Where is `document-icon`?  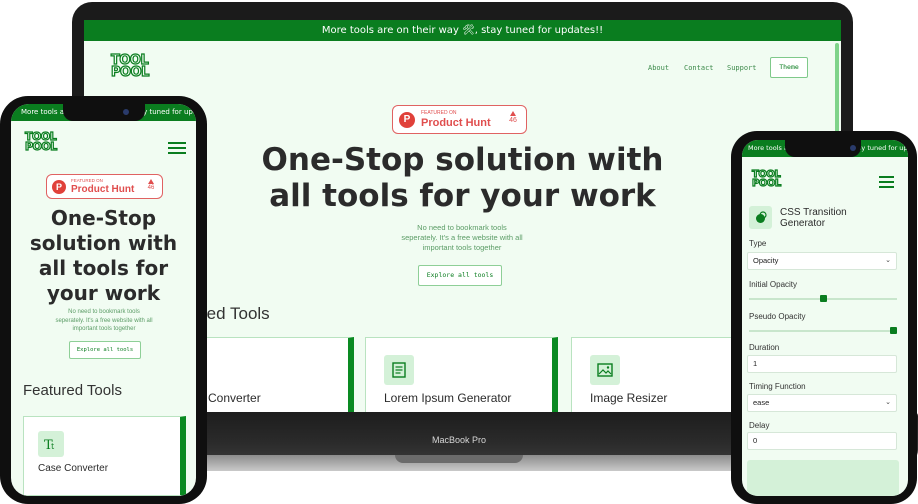
document-icon is located at coordinates (399, 370).